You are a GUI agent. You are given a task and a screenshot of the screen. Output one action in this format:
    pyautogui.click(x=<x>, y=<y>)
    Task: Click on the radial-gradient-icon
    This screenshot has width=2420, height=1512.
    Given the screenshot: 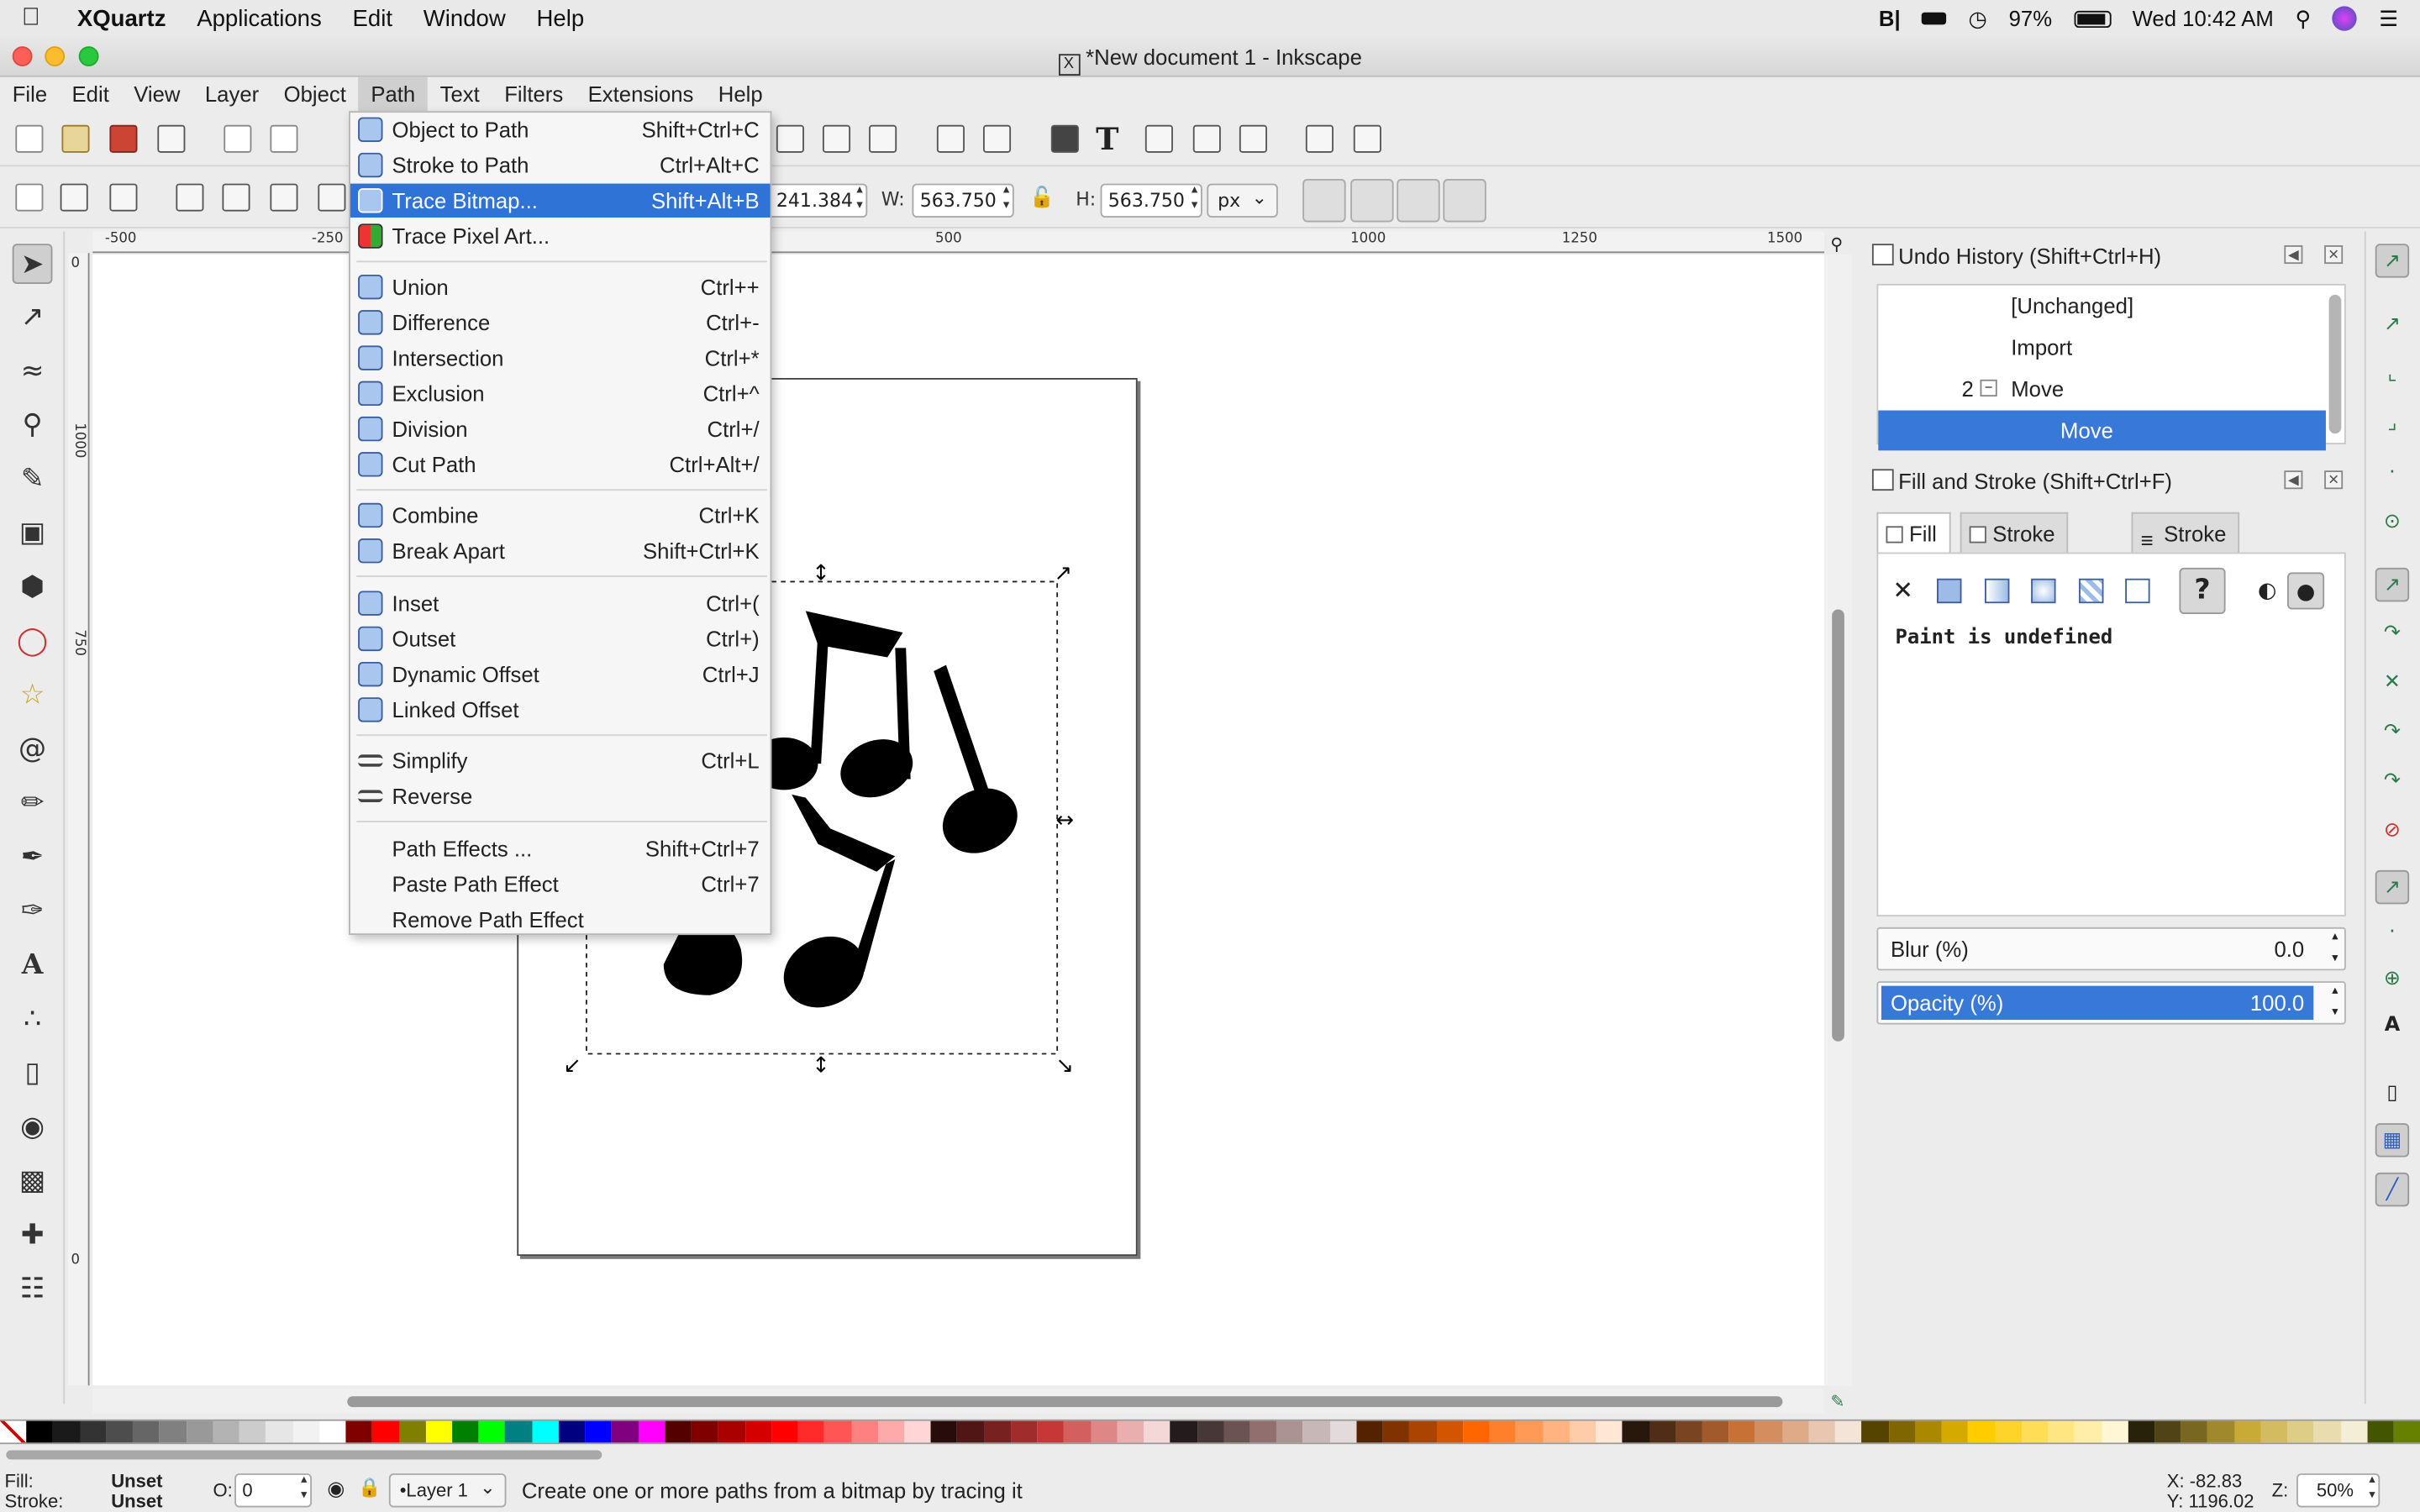 What is the action you would take?
    pyautogui.click(x=2044, y=590)
    